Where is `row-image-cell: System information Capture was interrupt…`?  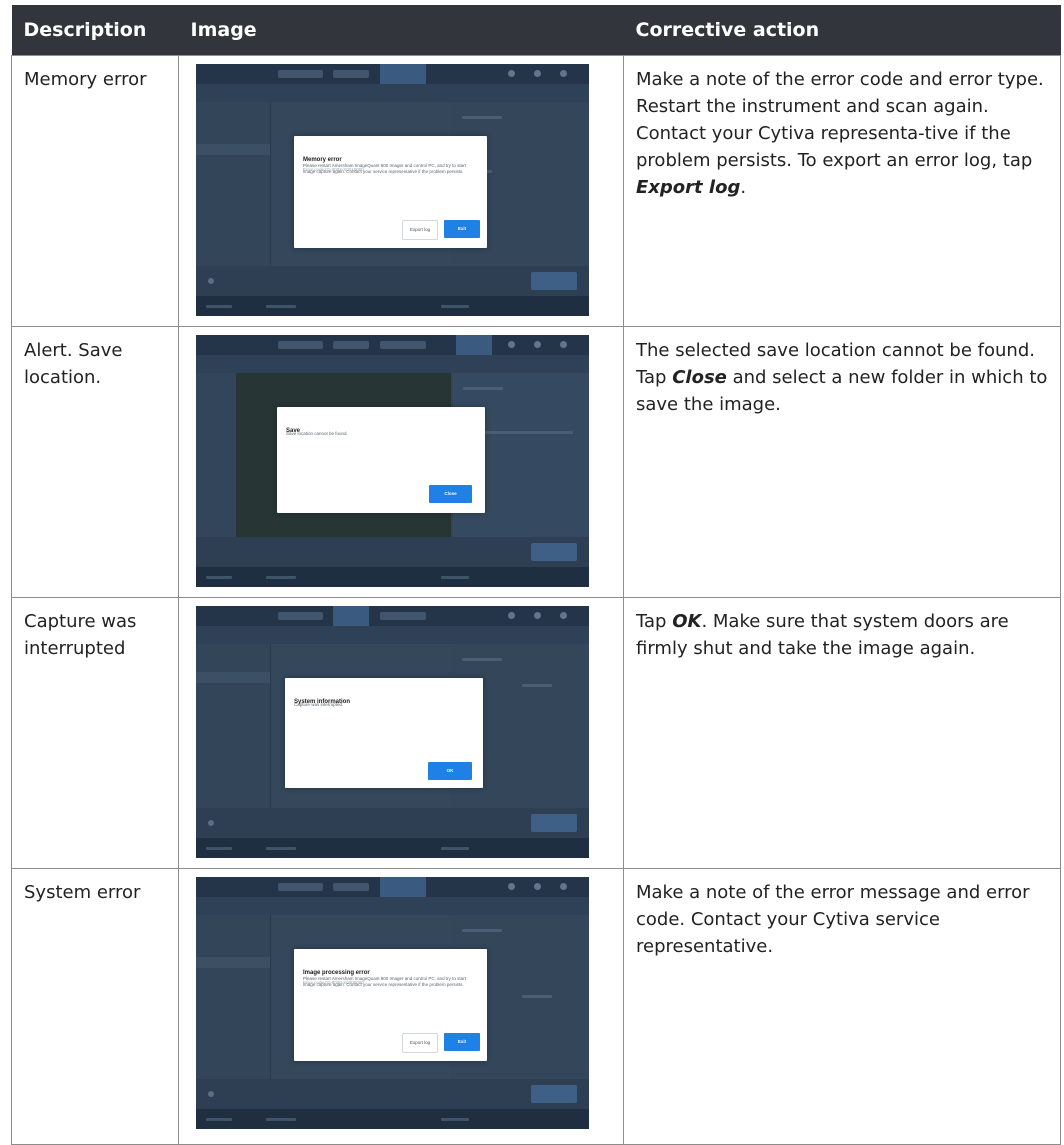
row-image-cell: System information Capture was interrupt… is located at coordinates (401, 733).